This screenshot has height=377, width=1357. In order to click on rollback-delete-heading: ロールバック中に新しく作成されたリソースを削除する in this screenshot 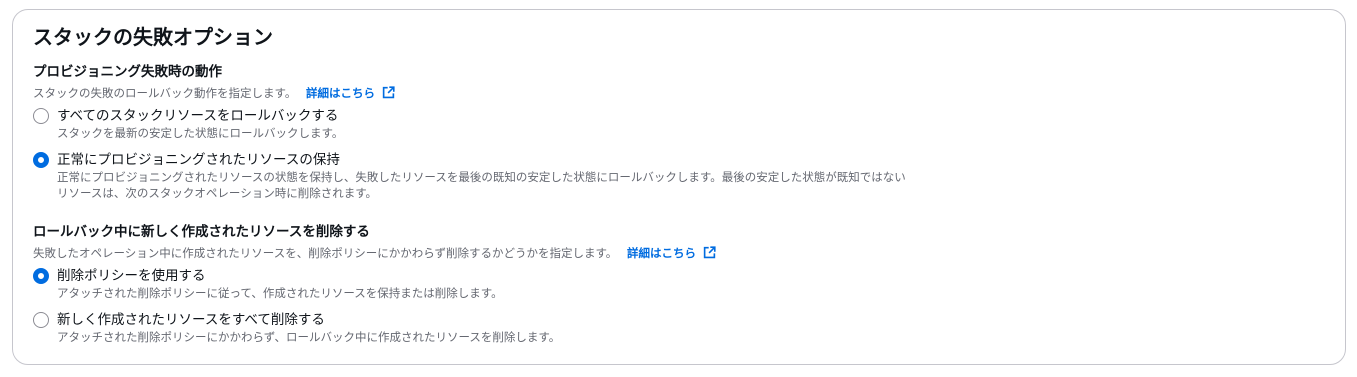, I will do `click(201, 232)`.